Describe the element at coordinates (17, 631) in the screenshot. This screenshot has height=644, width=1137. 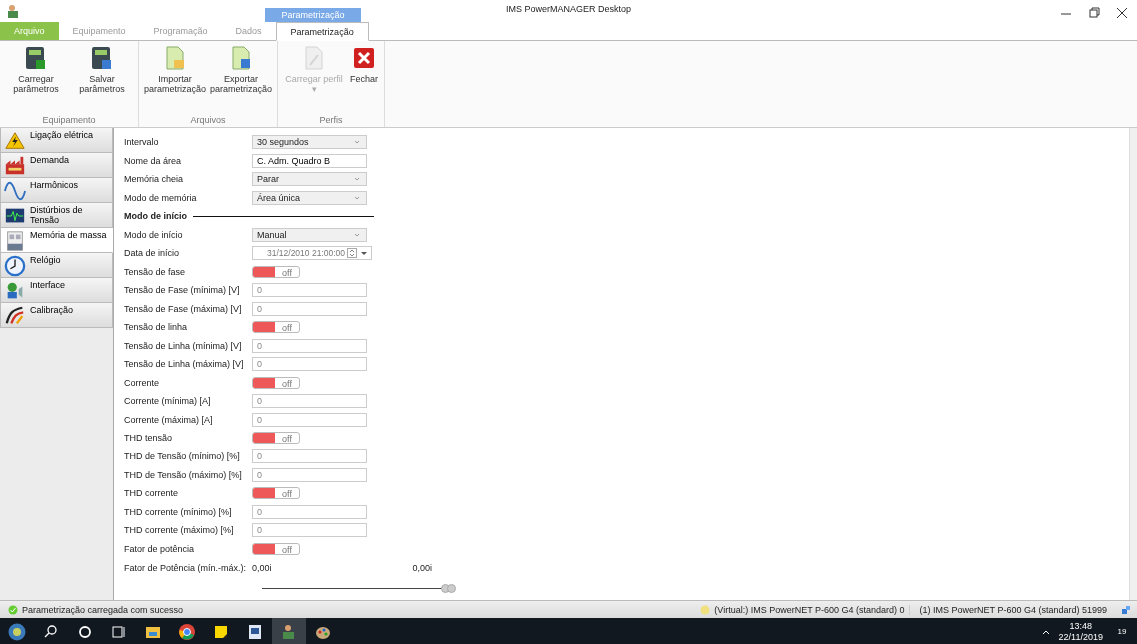
I see `start-icon` at that location.